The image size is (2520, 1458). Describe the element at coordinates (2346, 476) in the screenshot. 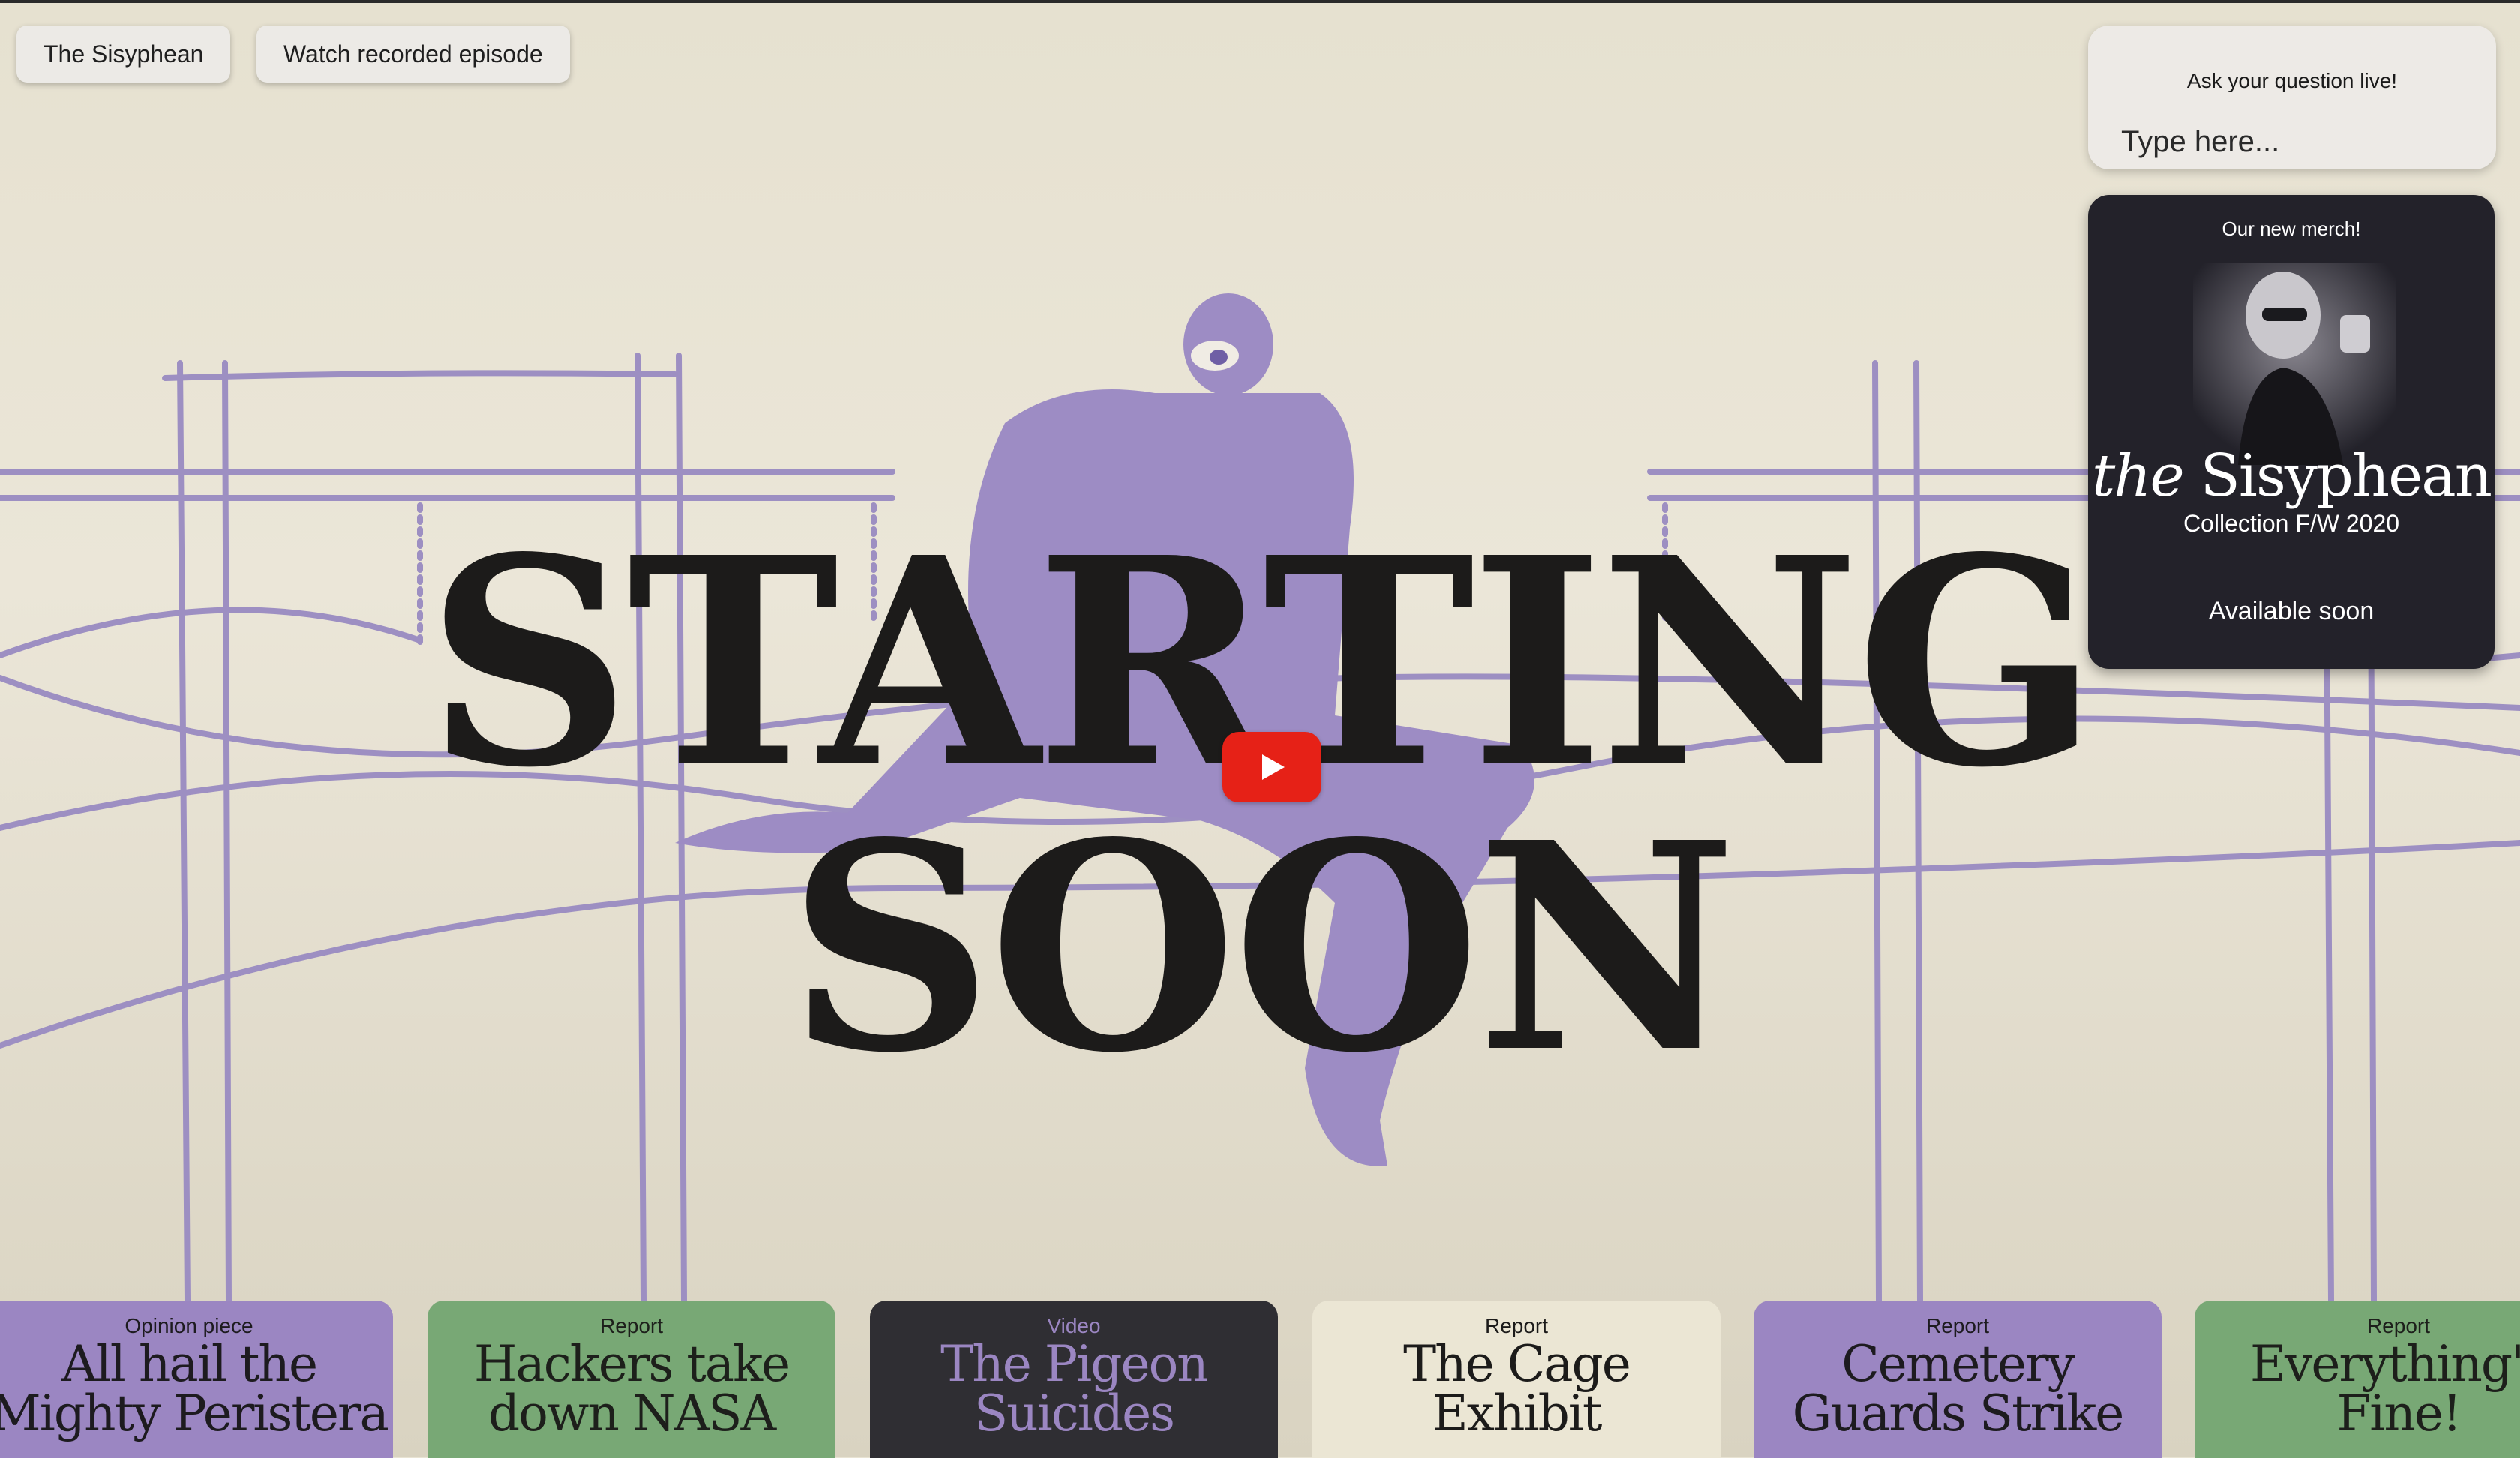

I see `wordmark-main: Sisyphean` at that location.